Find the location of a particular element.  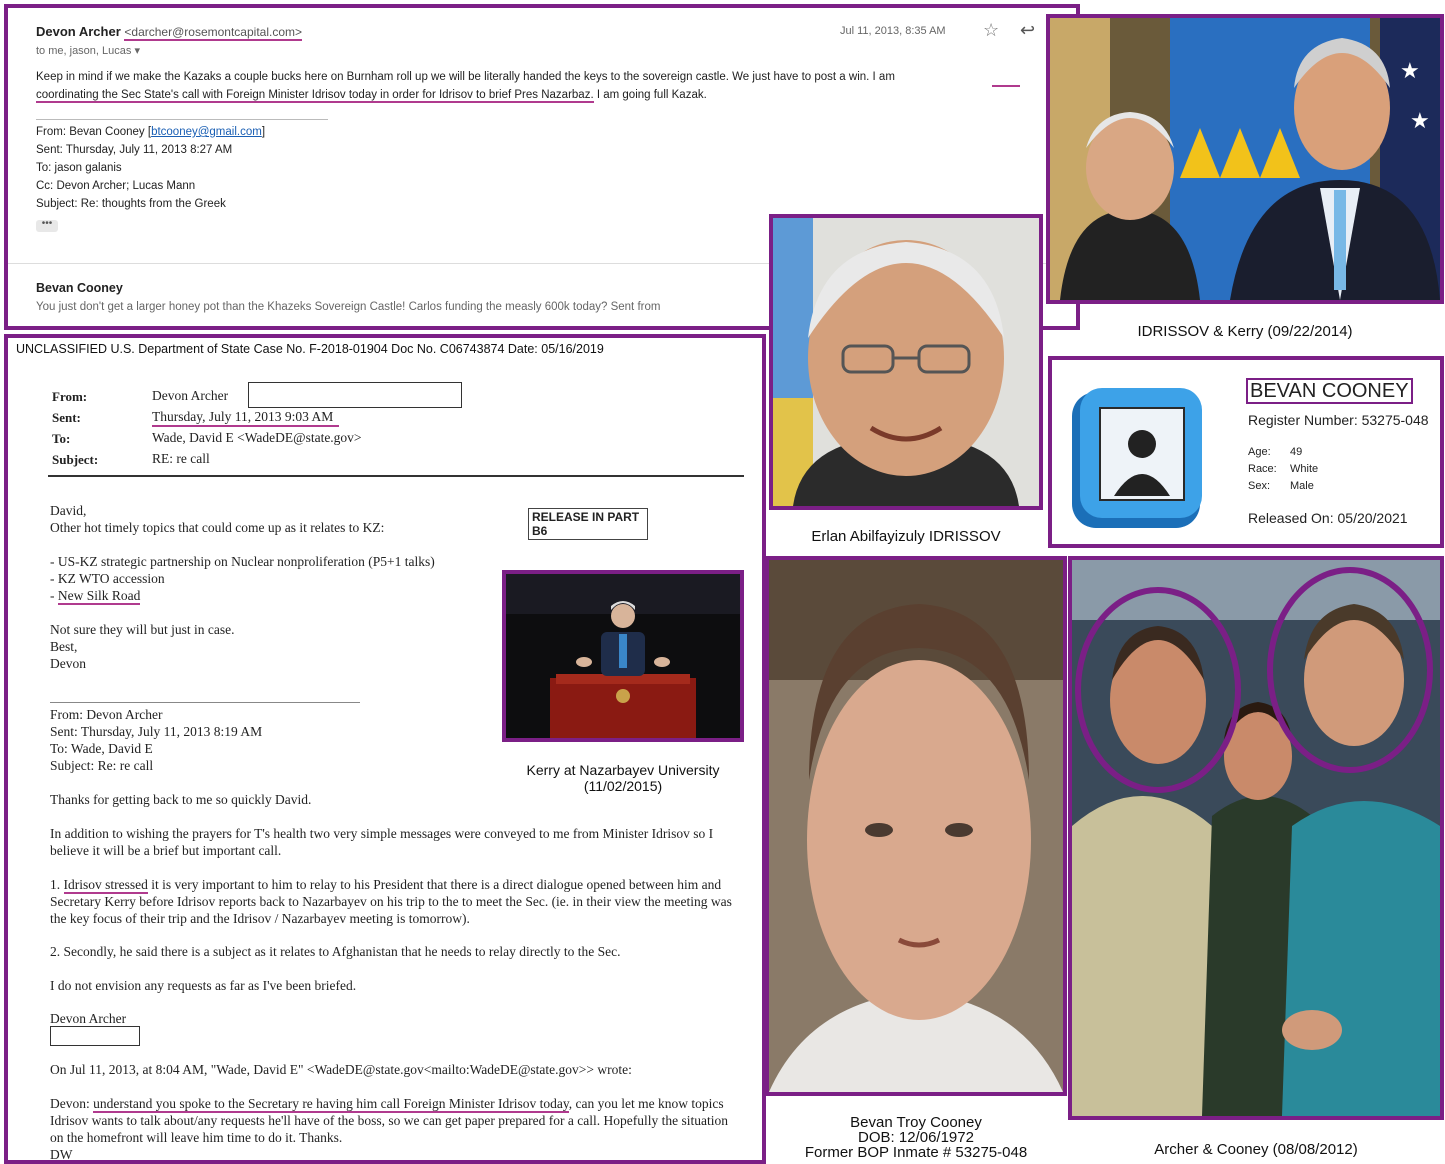

quoted-cc: Cc: Devon Archer; Lucas Mann is located at coordinates (116, 186).